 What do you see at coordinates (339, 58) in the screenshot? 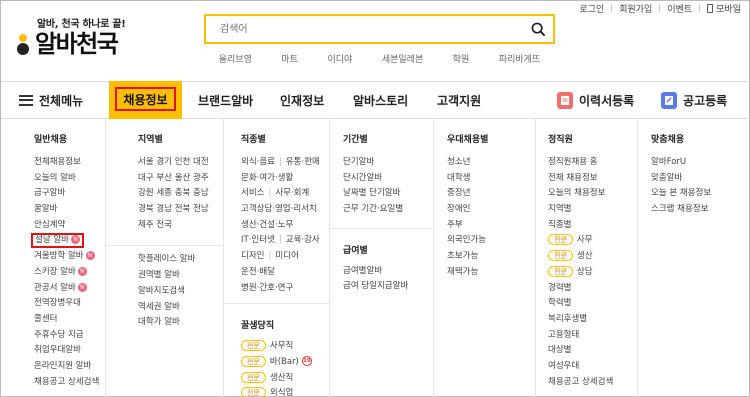
I see `keyword-link: 이디야` at bounding box center [339, 58].